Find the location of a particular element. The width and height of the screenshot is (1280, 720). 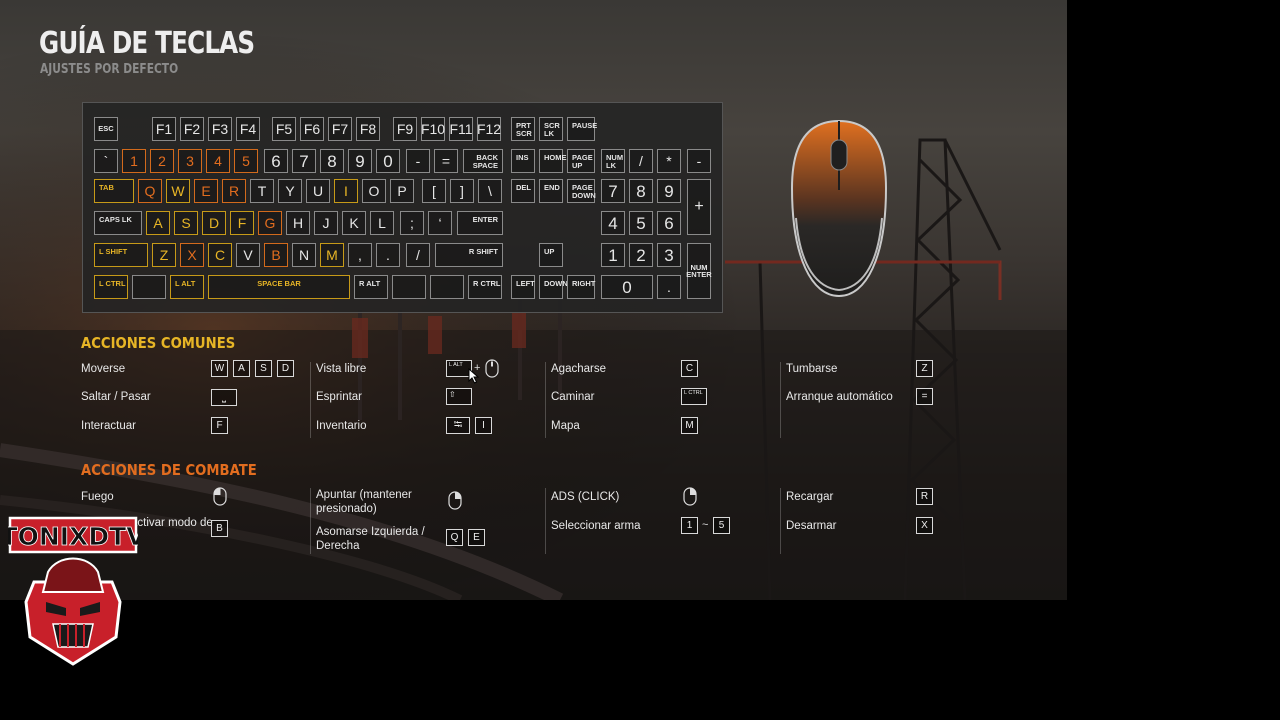

key-7: 7 is located at coordinates (304, 161).